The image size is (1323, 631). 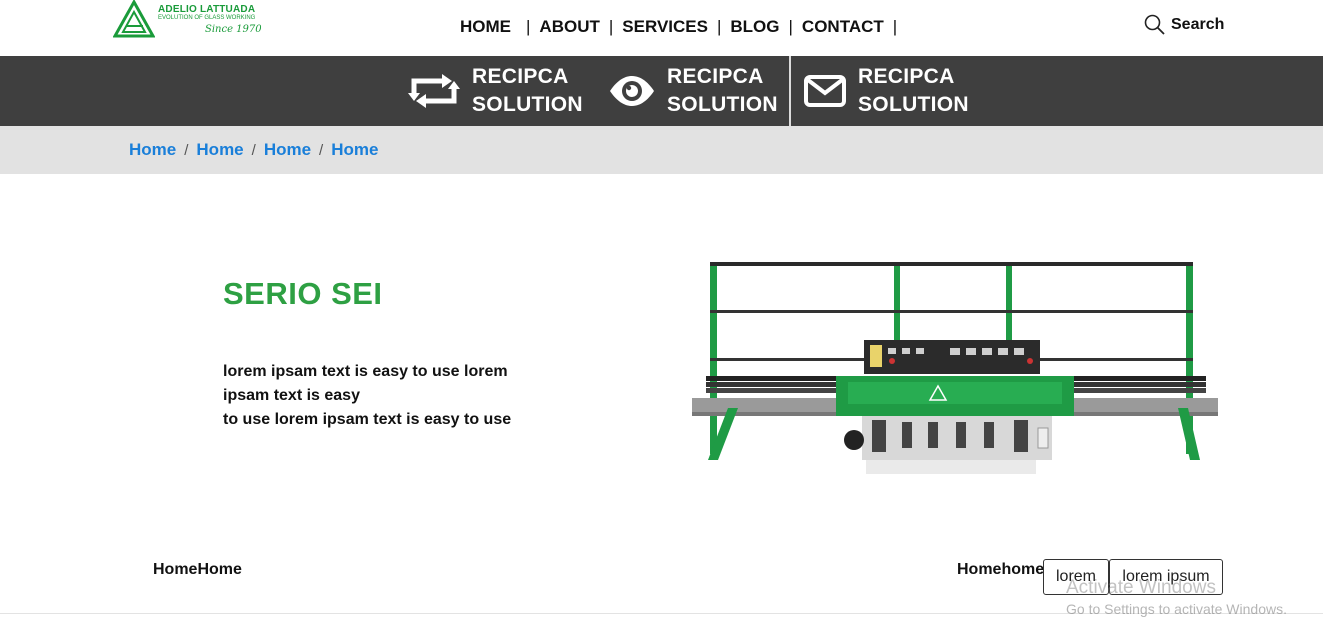 I want to click on logo-brand-text: ADELIO LATTUADA, so click(x=207, y=9).